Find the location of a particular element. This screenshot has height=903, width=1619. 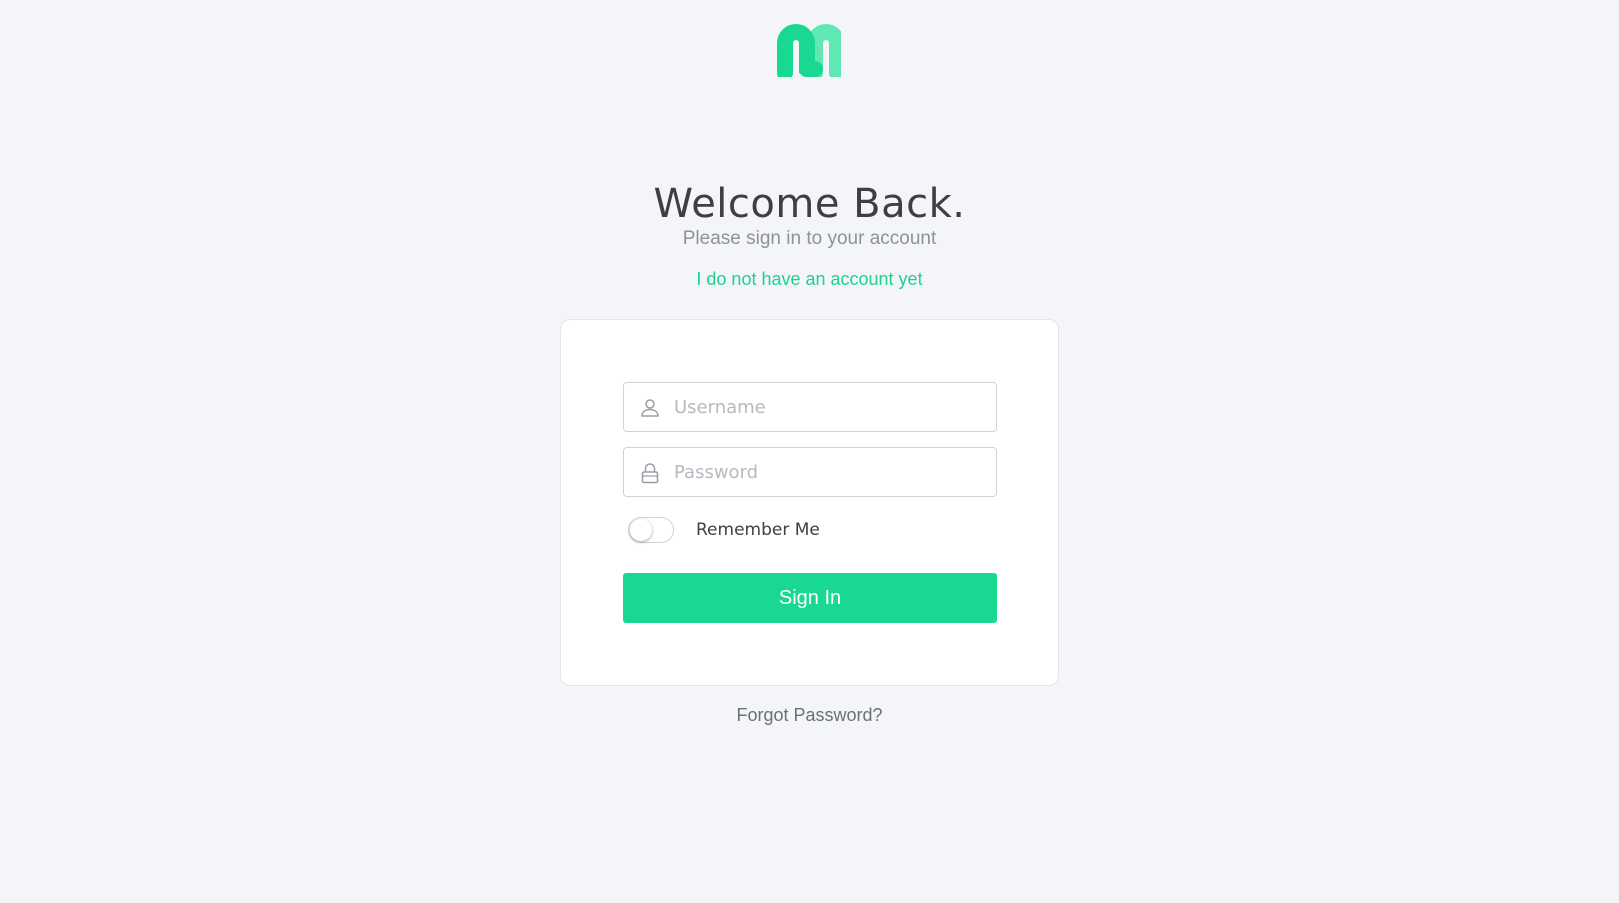

username-input is located at coordinates (829, 407).